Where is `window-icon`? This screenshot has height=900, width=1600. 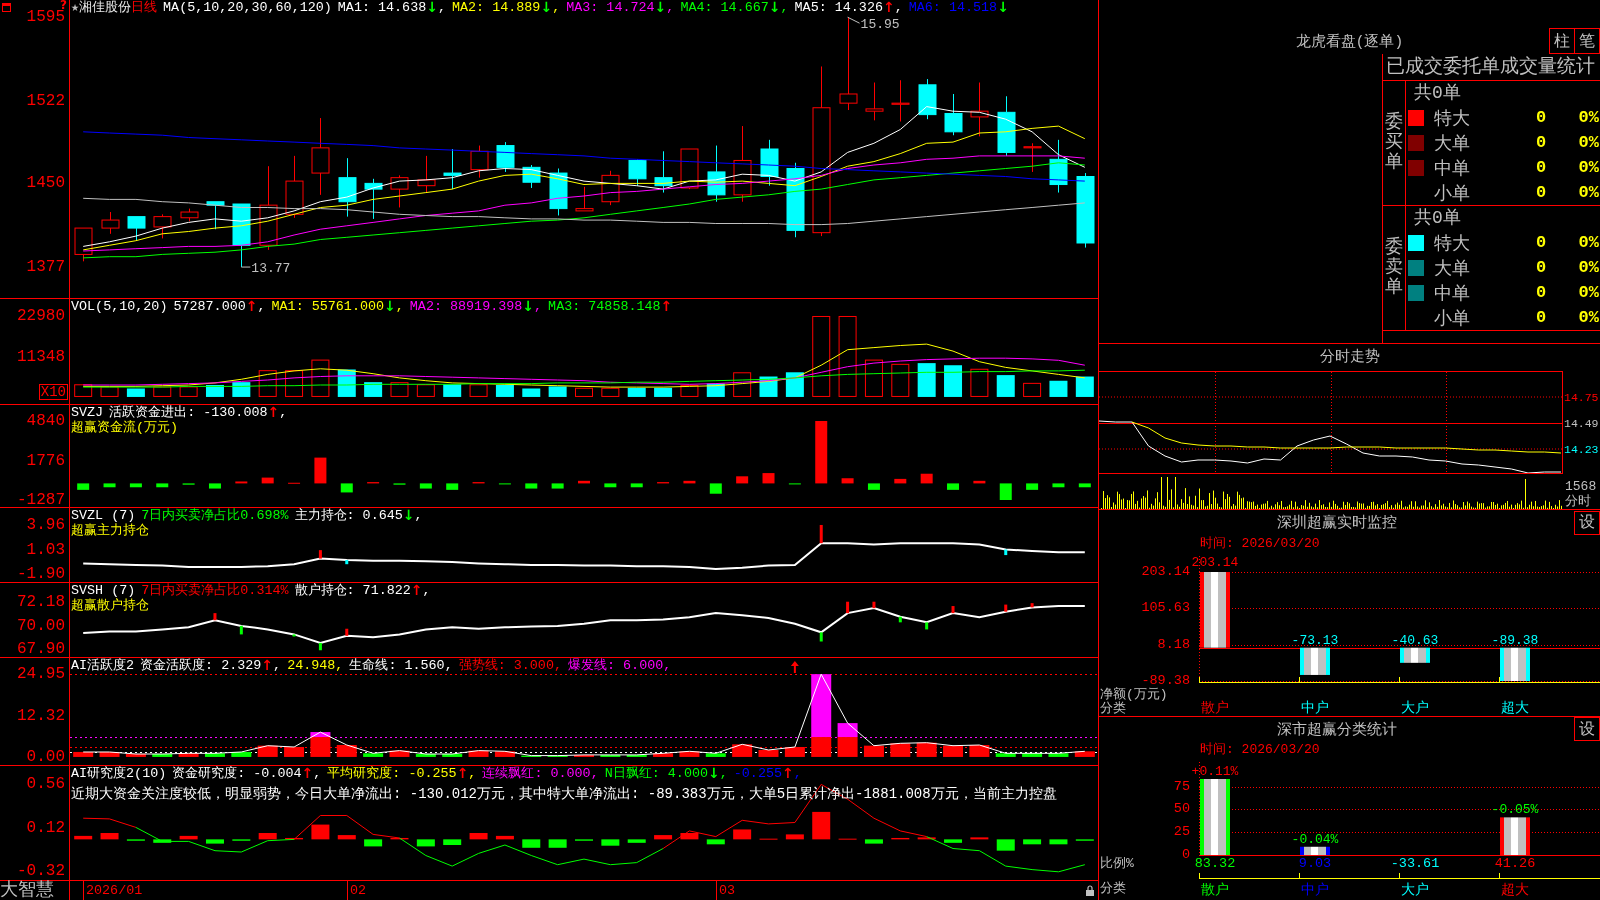 window-icon is located at coordinates (6, 7).